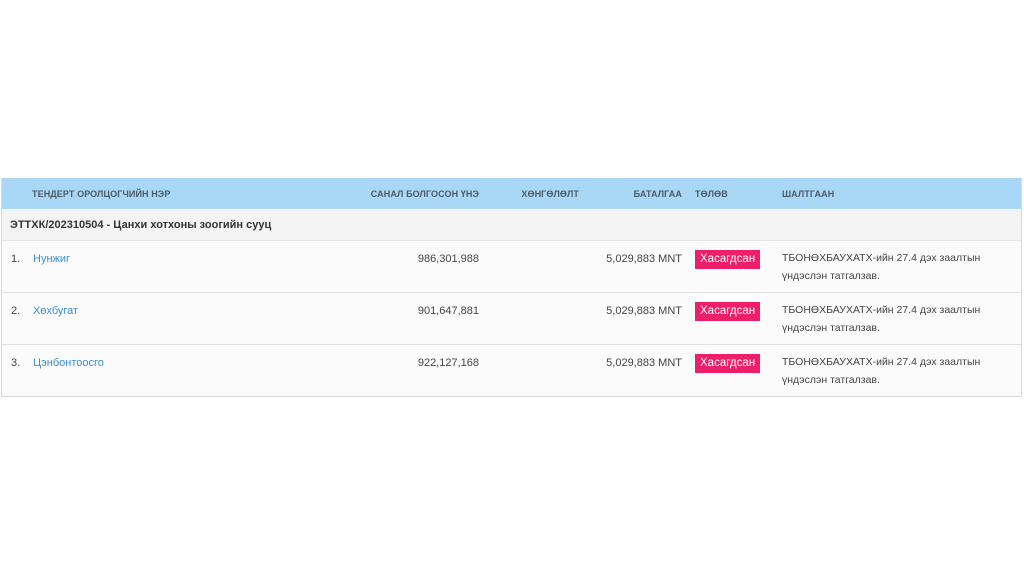 The width and height of the screenshot is (1024, 576). I want to click on offered-price: 922,127,168, so click(448, 363).